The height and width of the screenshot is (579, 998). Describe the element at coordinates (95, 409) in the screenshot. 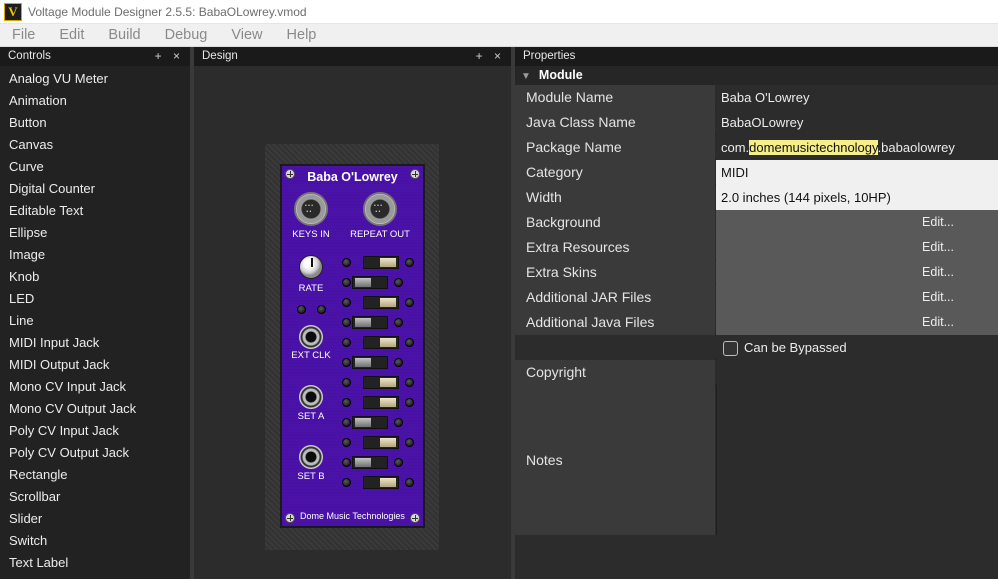

I see `control-item-mono-cv-output-jack: Mono CV Output Jack` at that location.